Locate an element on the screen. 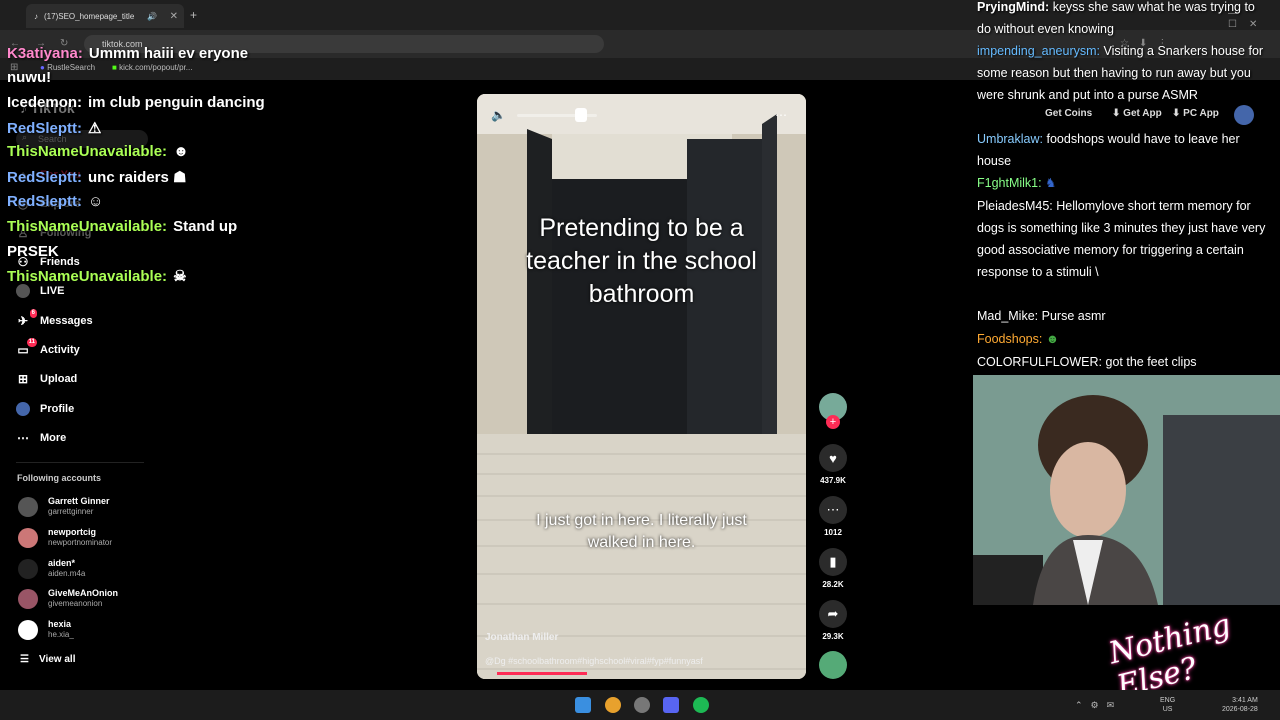 Image resolution: width=1280 pixels, height=720 pixels. nav-activity: ▭ 11 Activity is located at coordinates (48, 347).